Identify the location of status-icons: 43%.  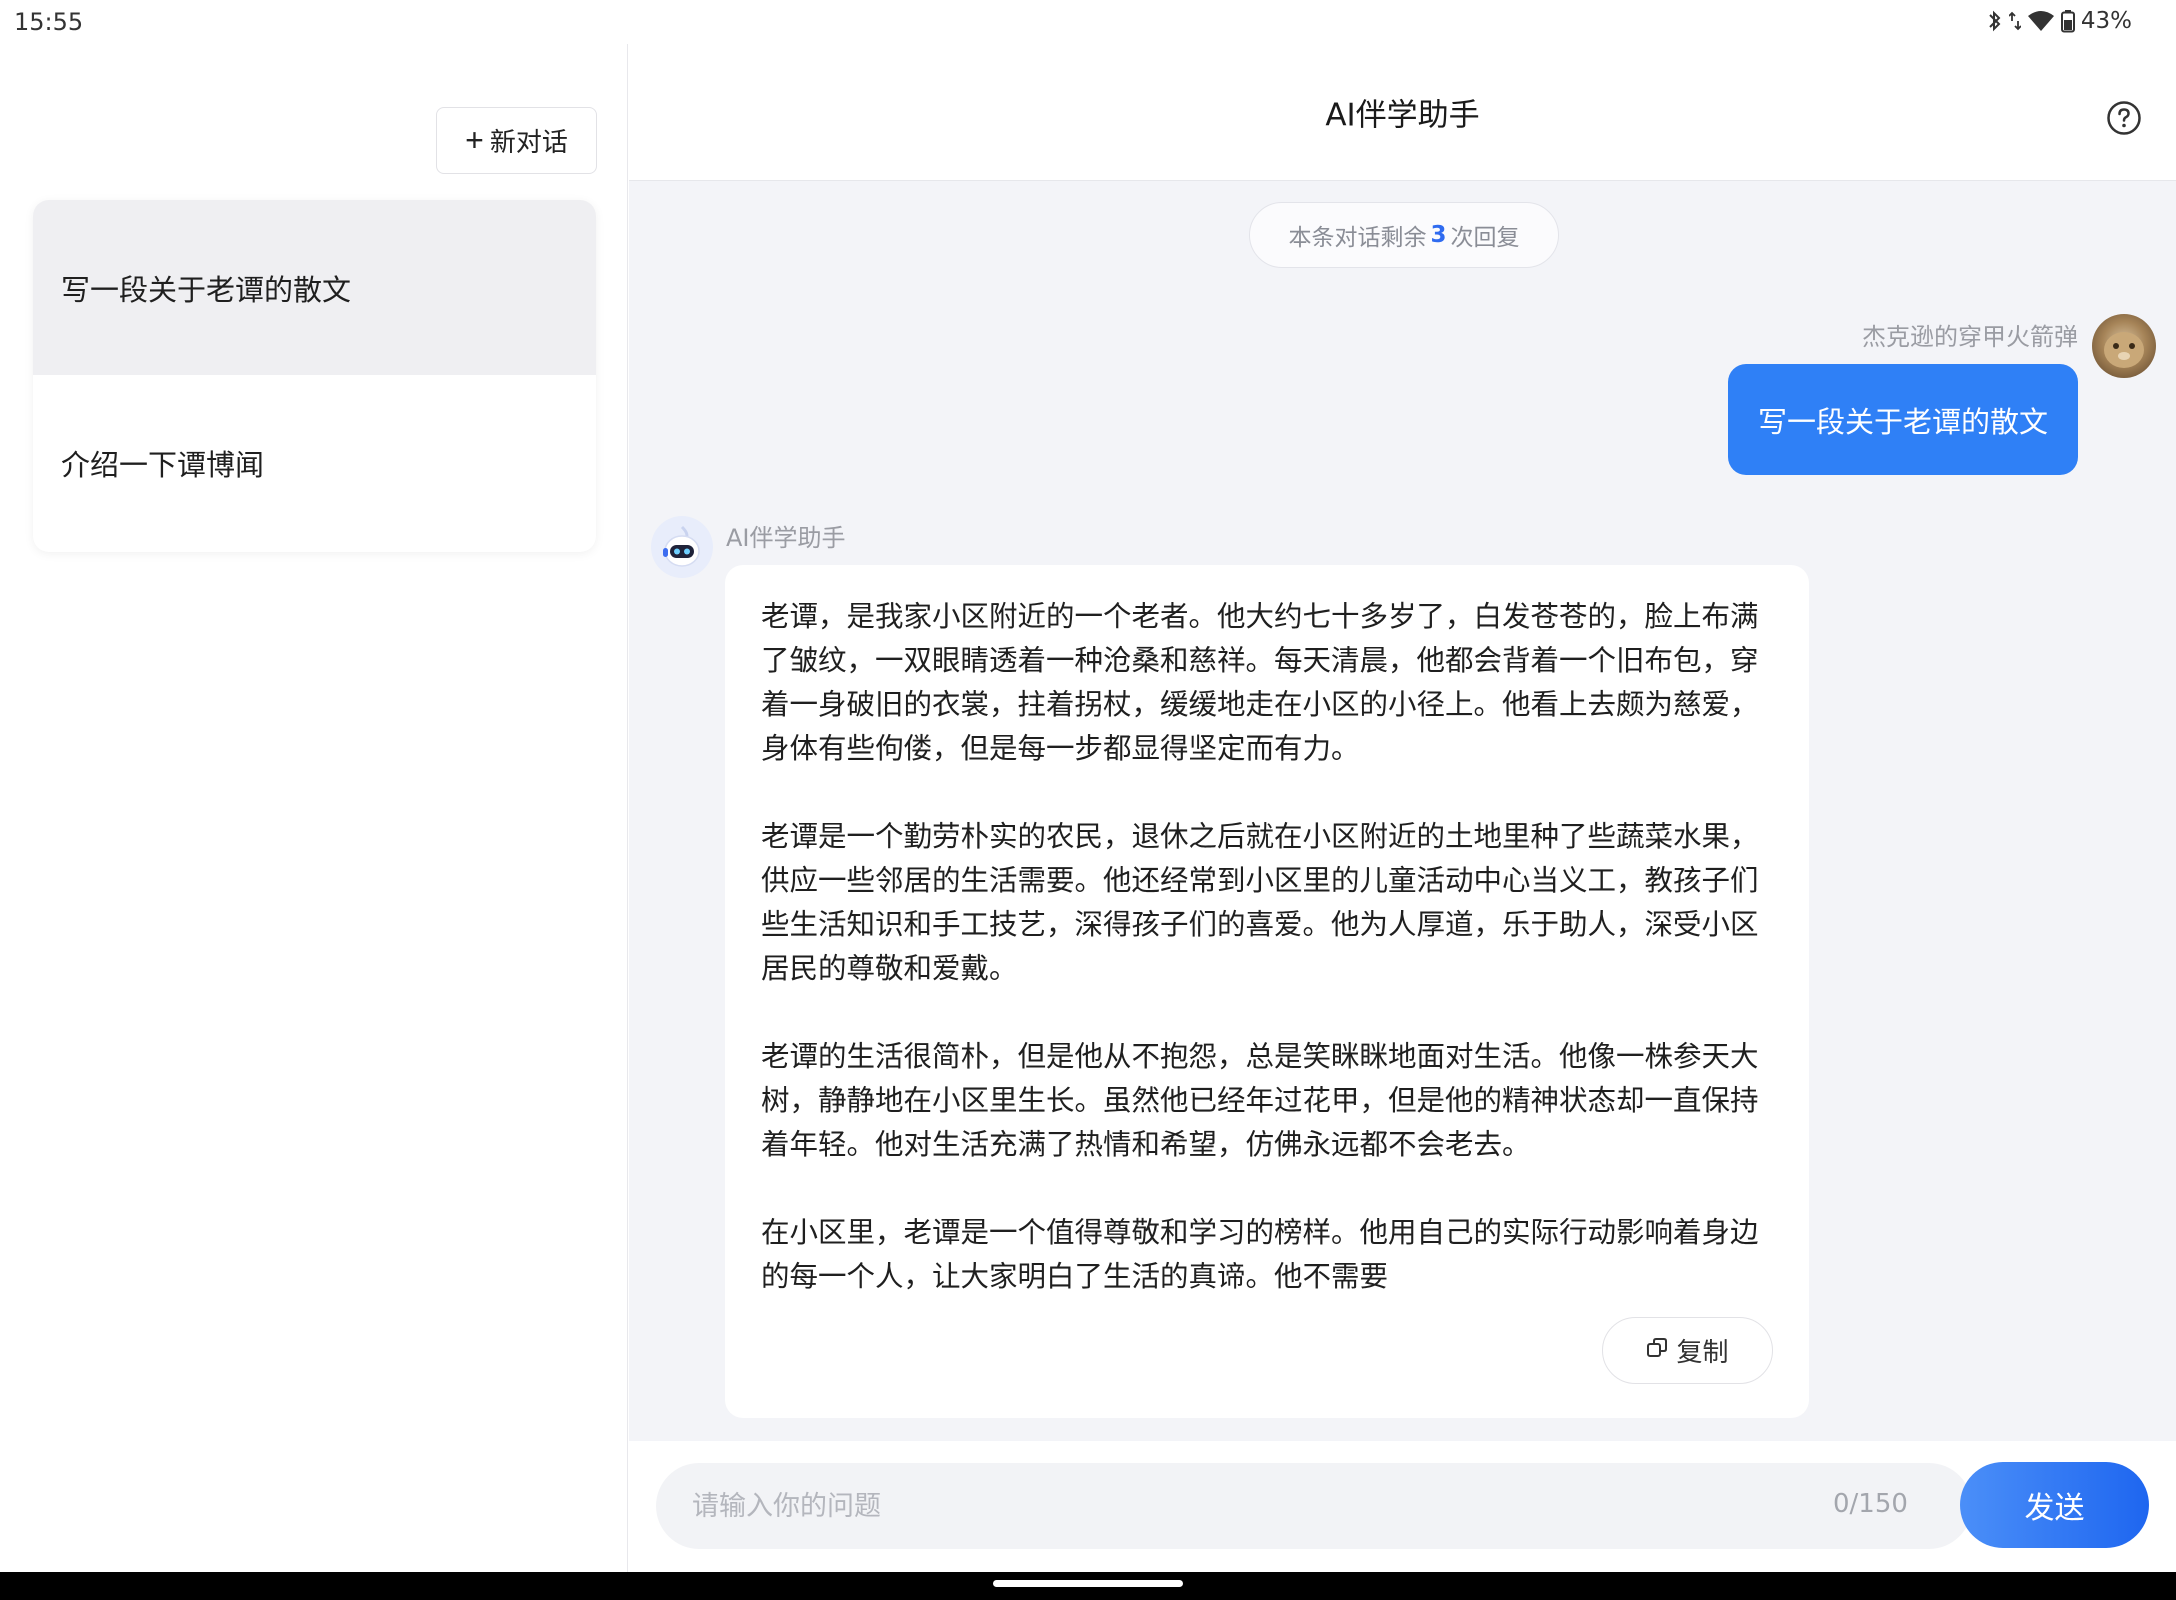
(2059, 21).